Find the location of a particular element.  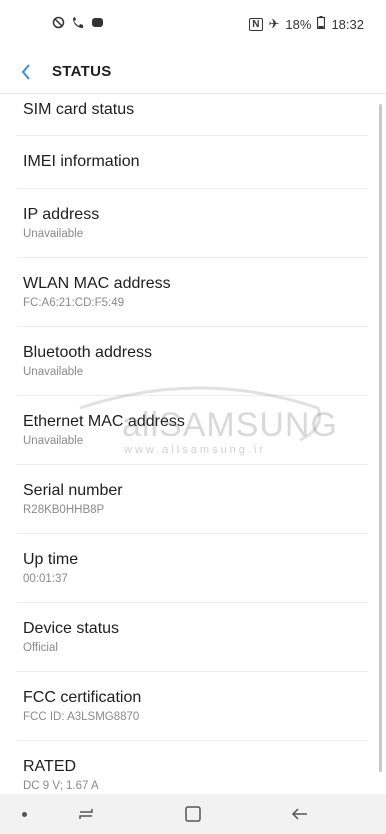

home-icon is located at coordinates (193, 814).